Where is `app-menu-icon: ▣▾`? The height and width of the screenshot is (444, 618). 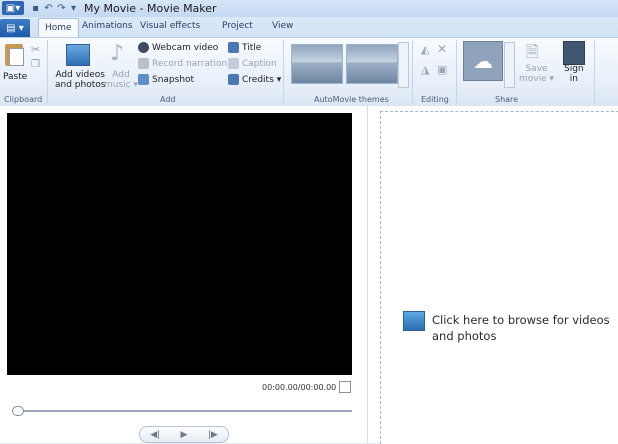 app-menu-icon: ▣▾ is located at coordinates (13, 8).